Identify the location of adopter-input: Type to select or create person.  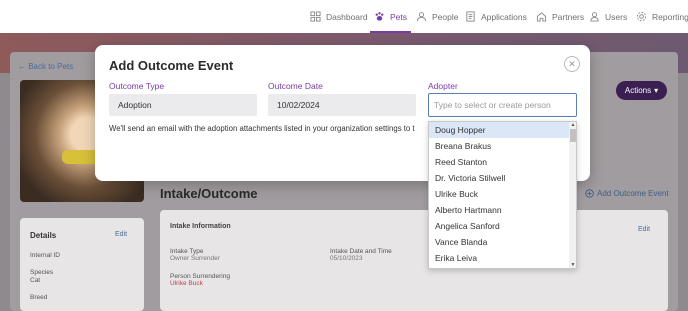
(502, 105).